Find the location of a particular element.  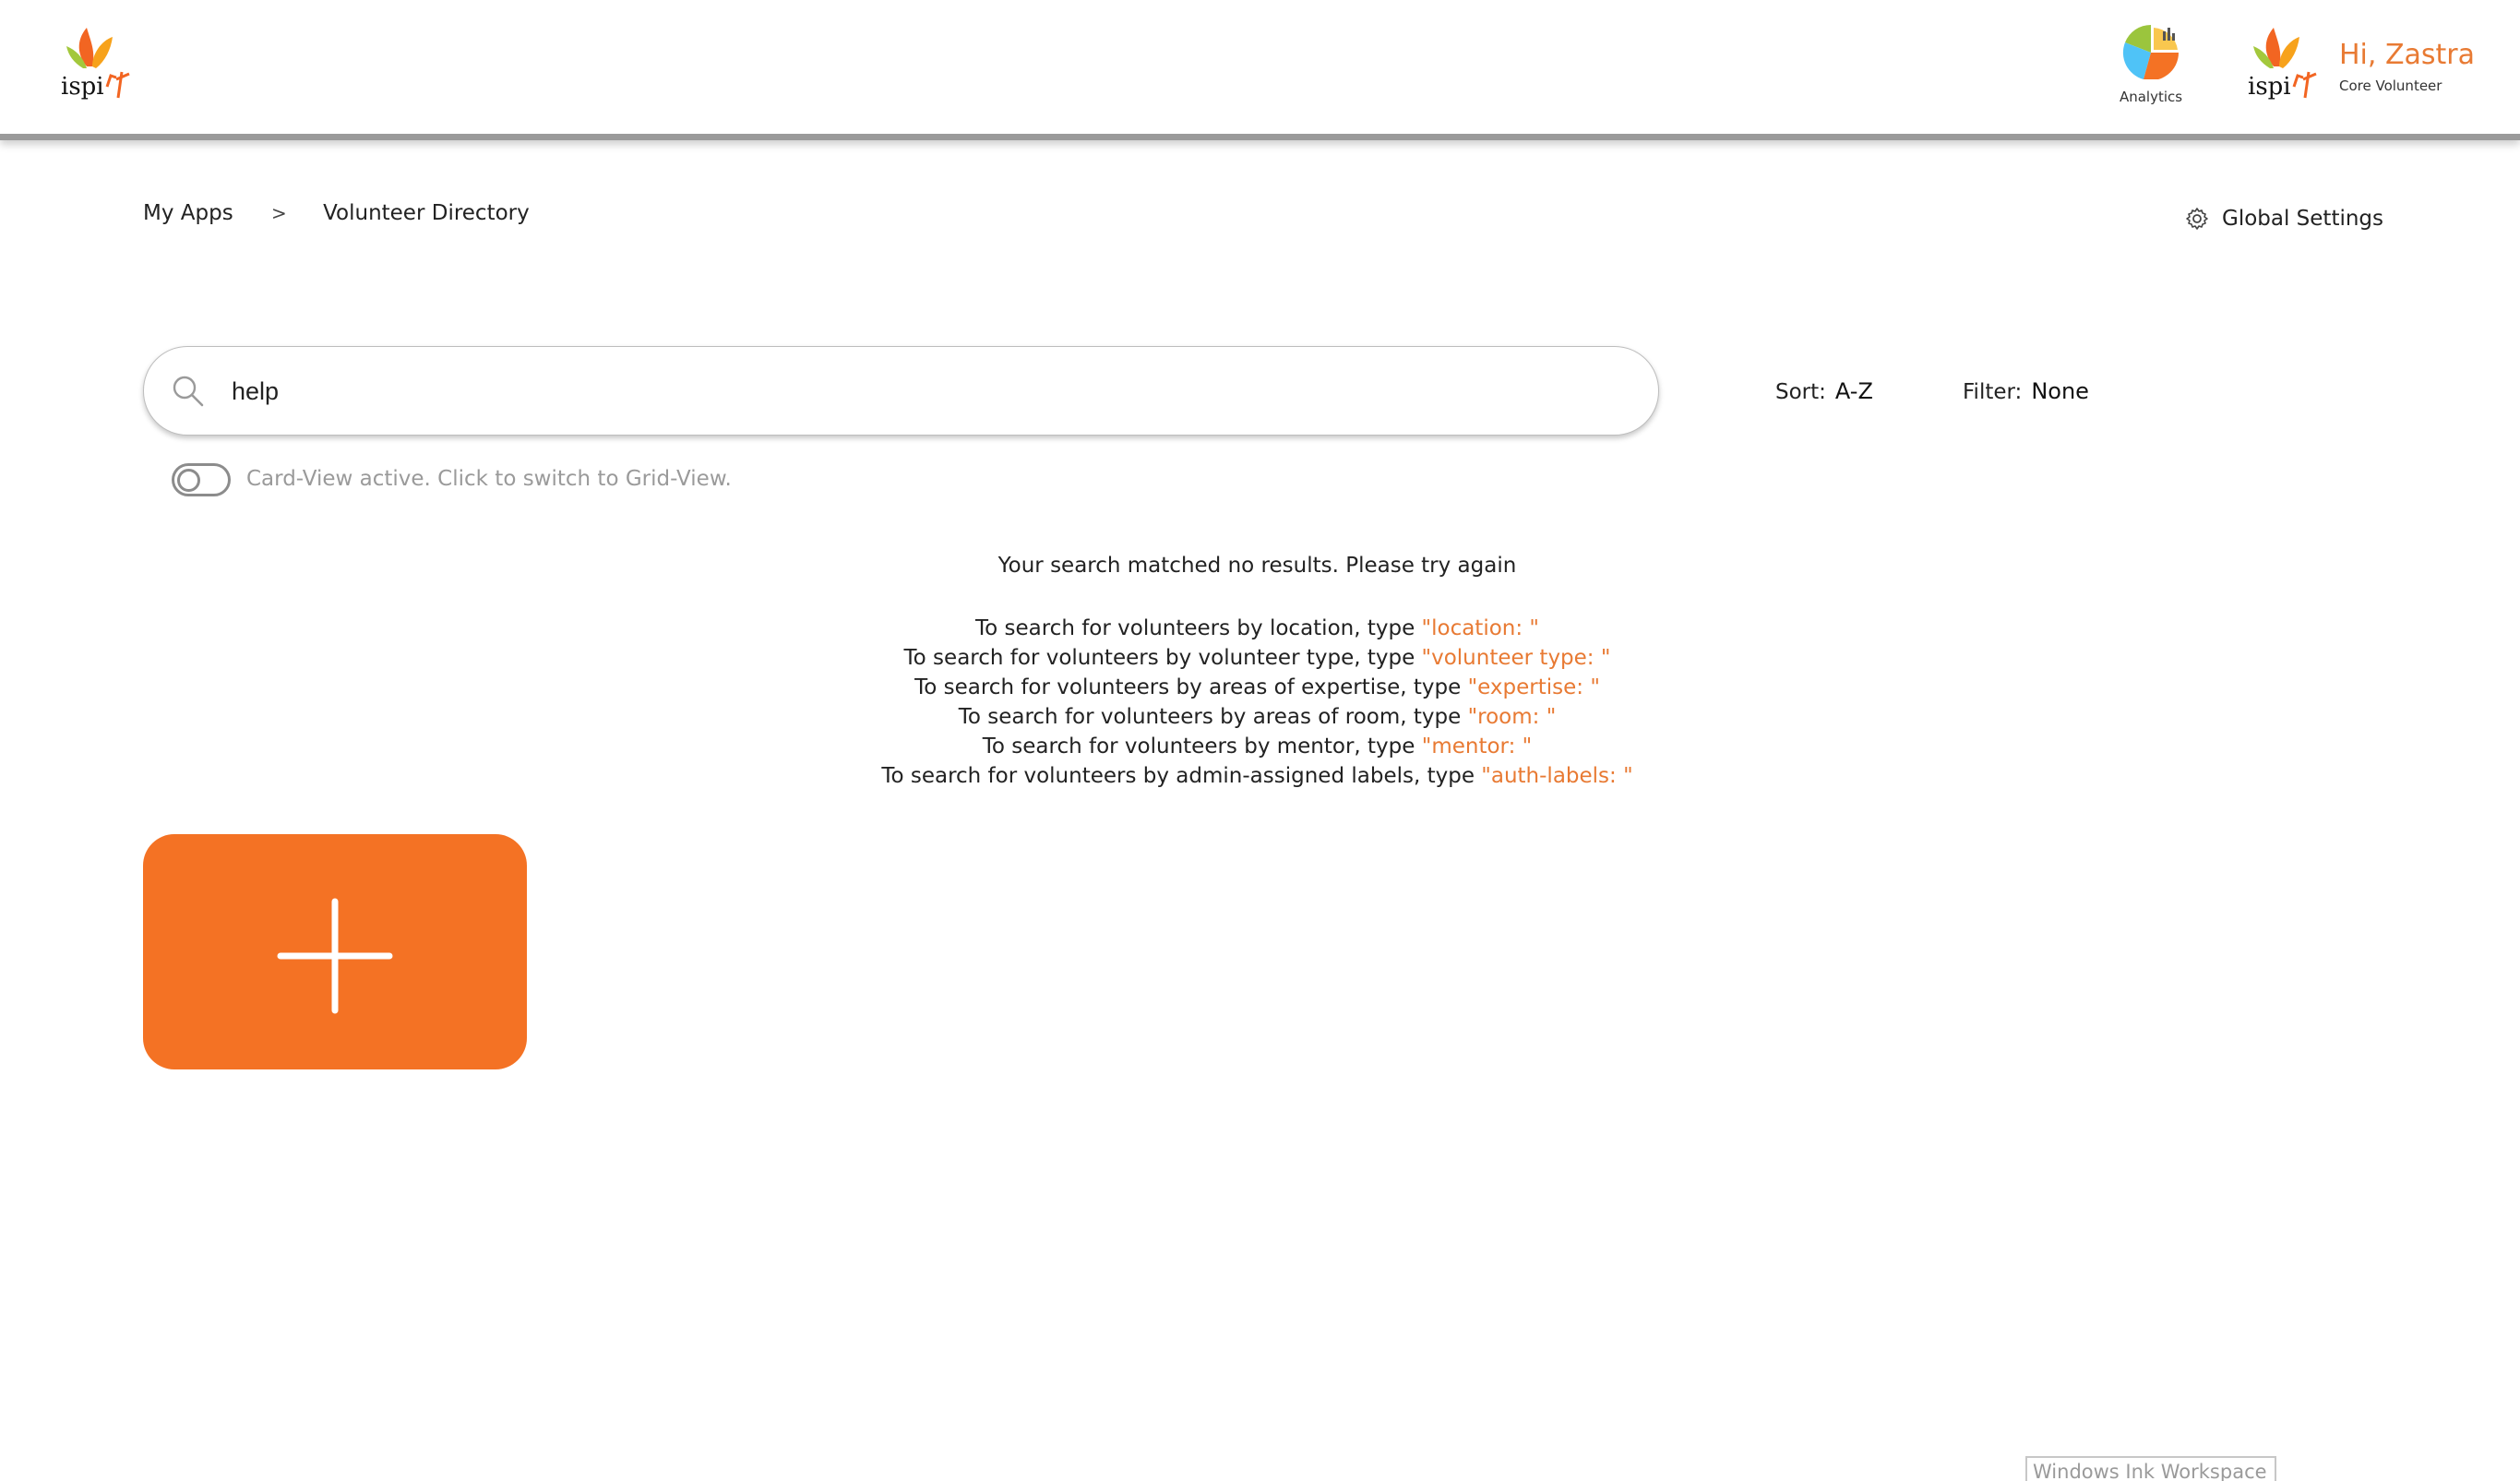

ispirt-logo-profile: ispi is located at coordinates (2283, 64).